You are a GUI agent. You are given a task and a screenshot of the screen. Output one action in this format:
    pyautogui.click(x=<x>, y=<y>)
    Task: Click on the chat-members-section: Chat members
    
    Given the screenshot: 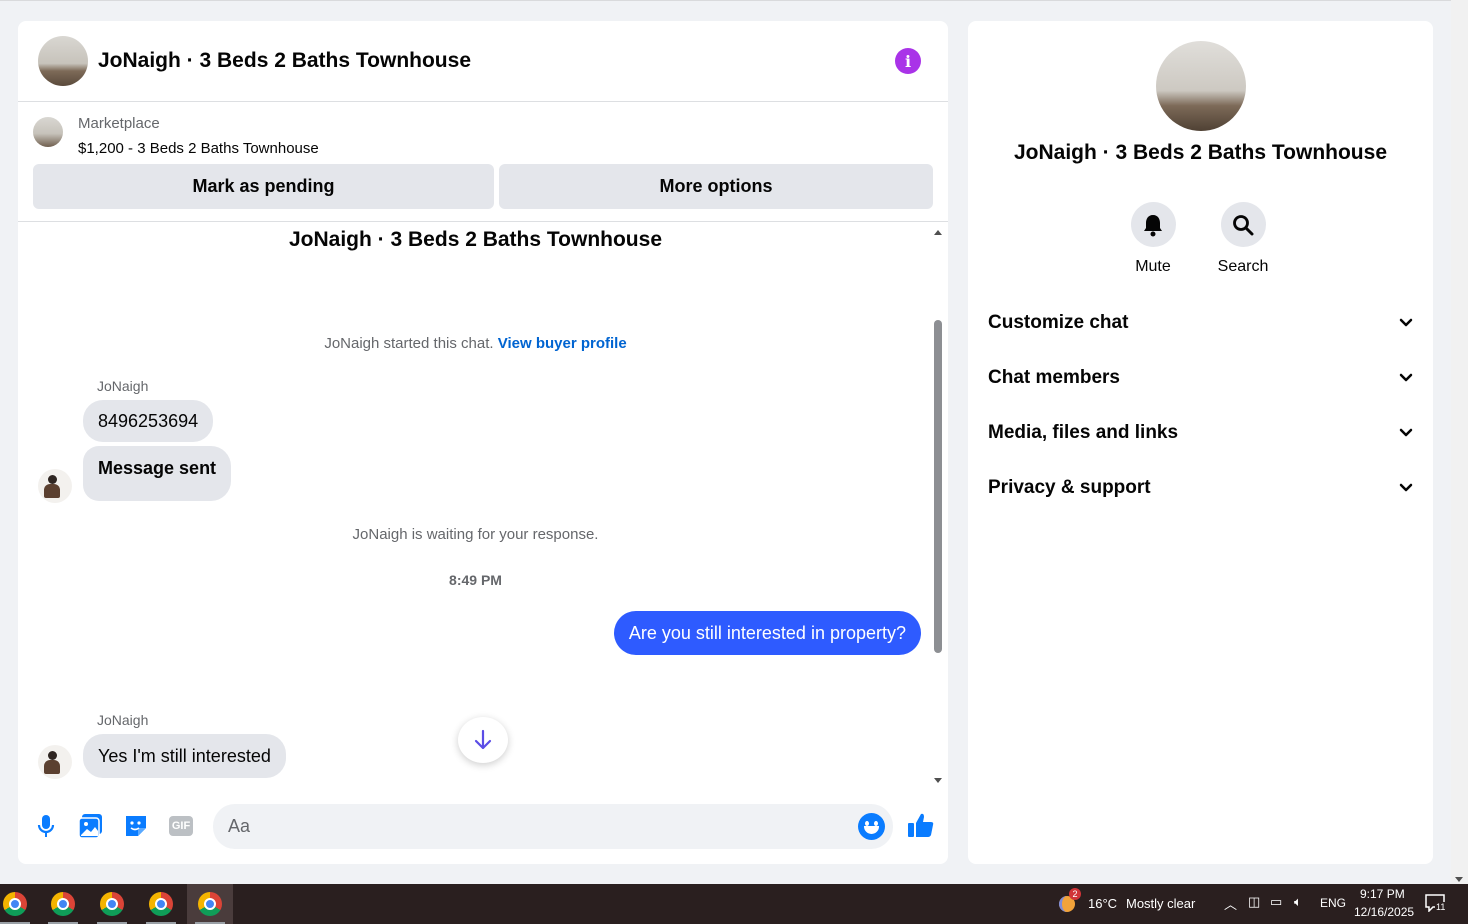 What is the action you would take?
    pyautogui.click(x=1200, y=378)
    